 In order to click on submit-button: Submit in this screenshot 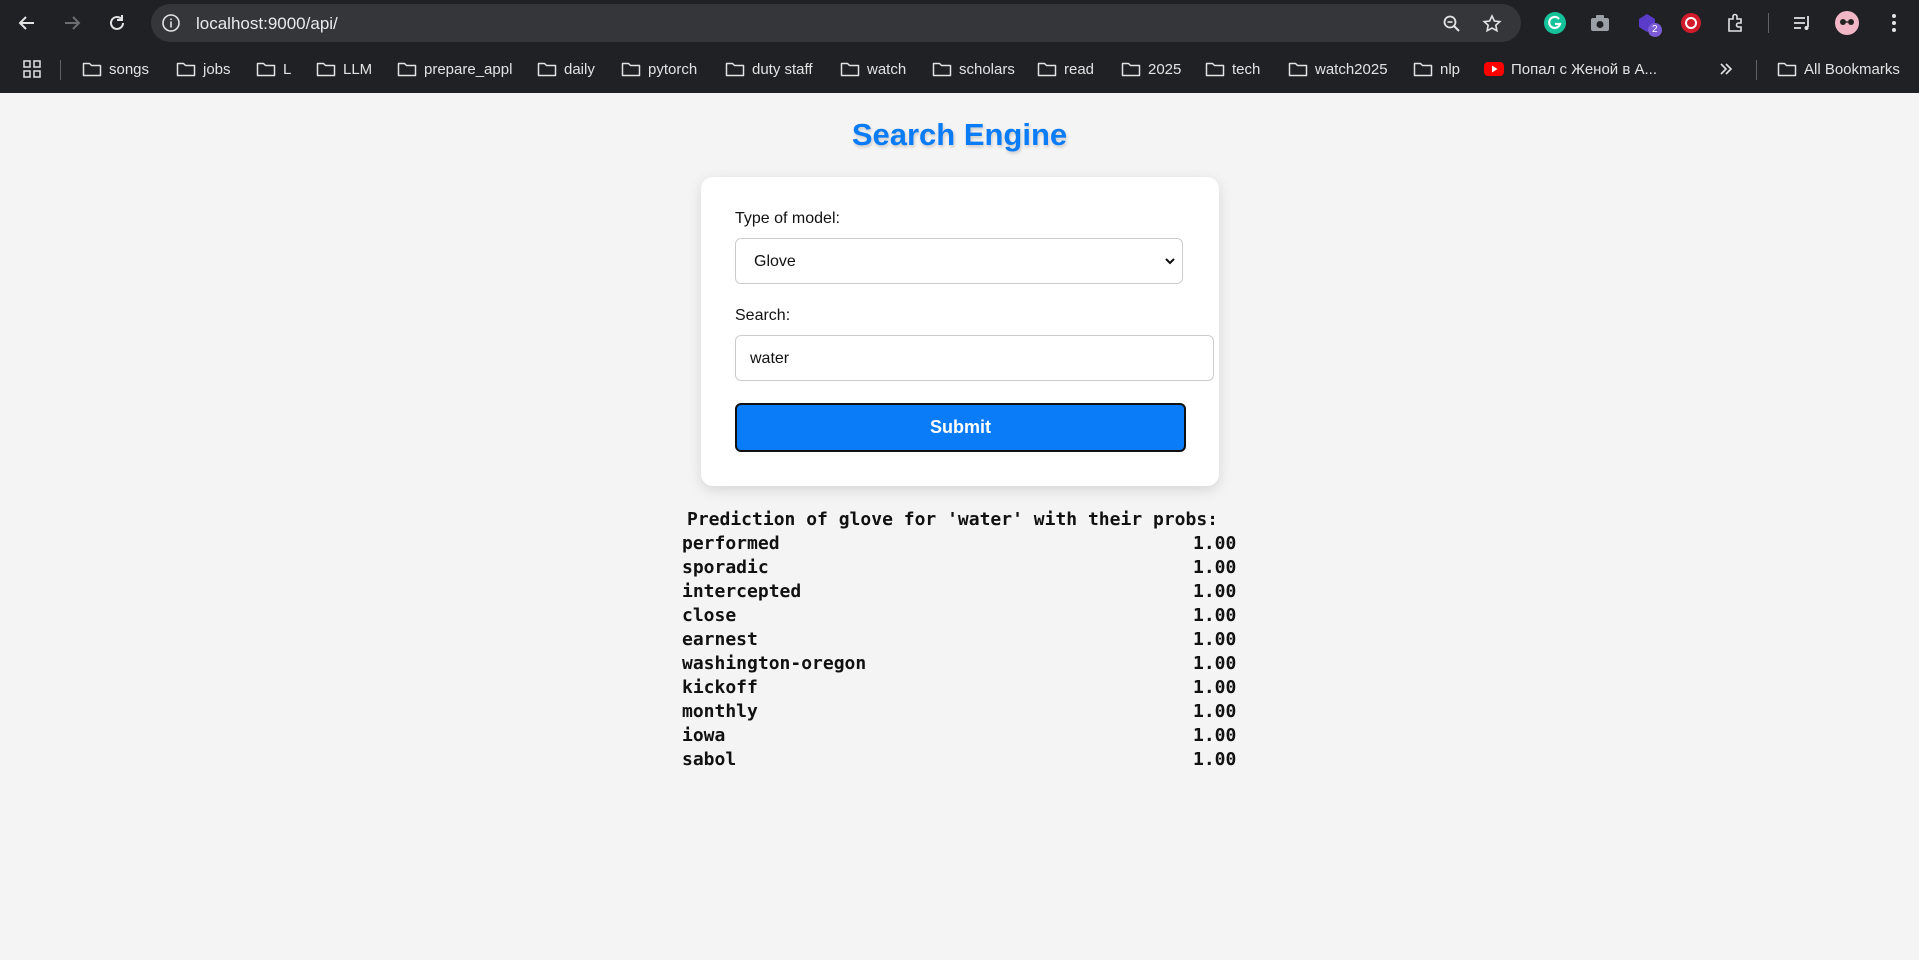, I will do `click(960, 427)`.